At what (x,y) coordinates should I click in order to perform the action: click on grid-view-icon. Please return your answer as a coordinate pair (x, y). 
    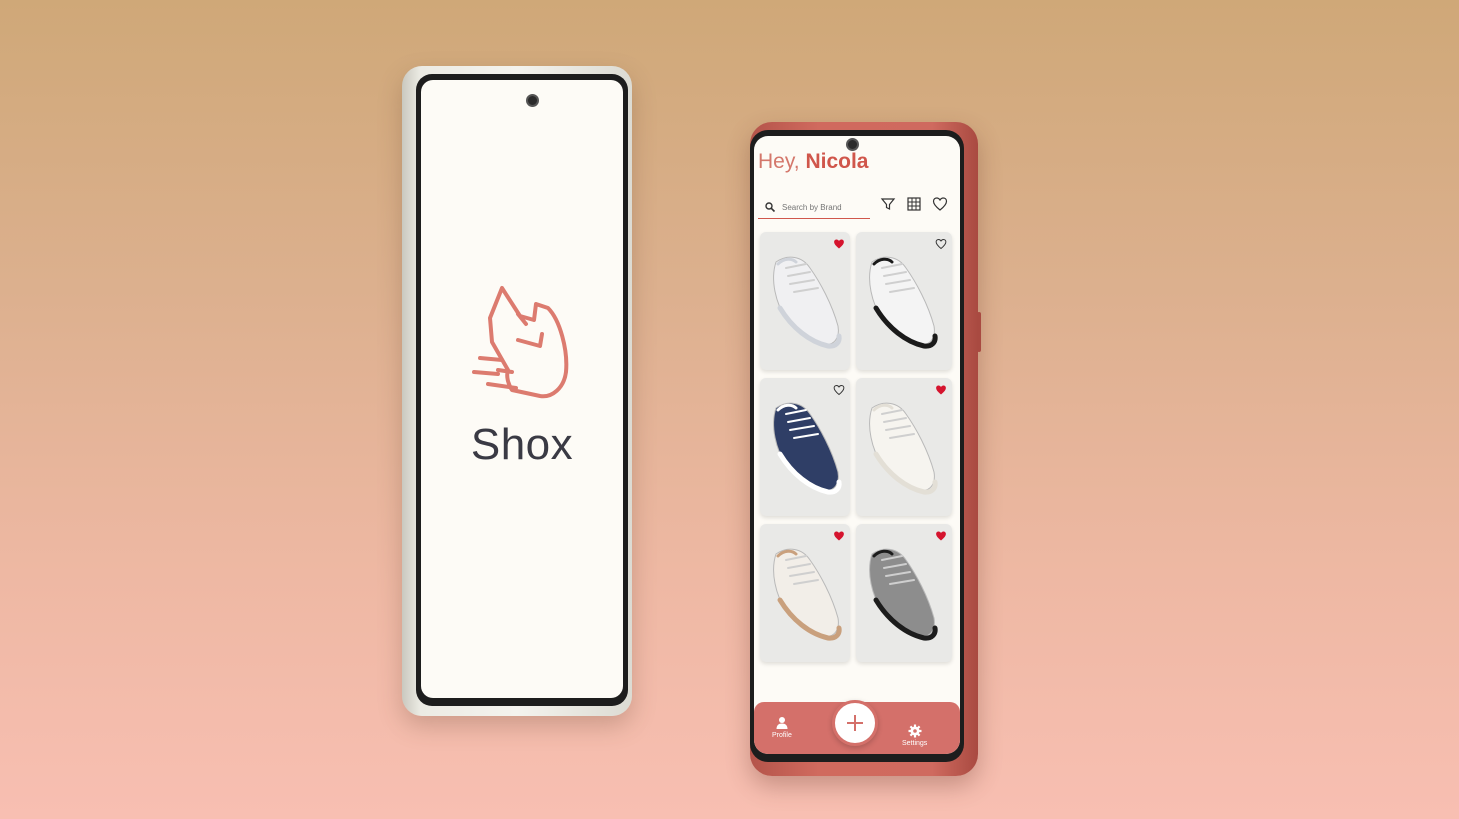
    Looking at the image, I should click on (914, 204).